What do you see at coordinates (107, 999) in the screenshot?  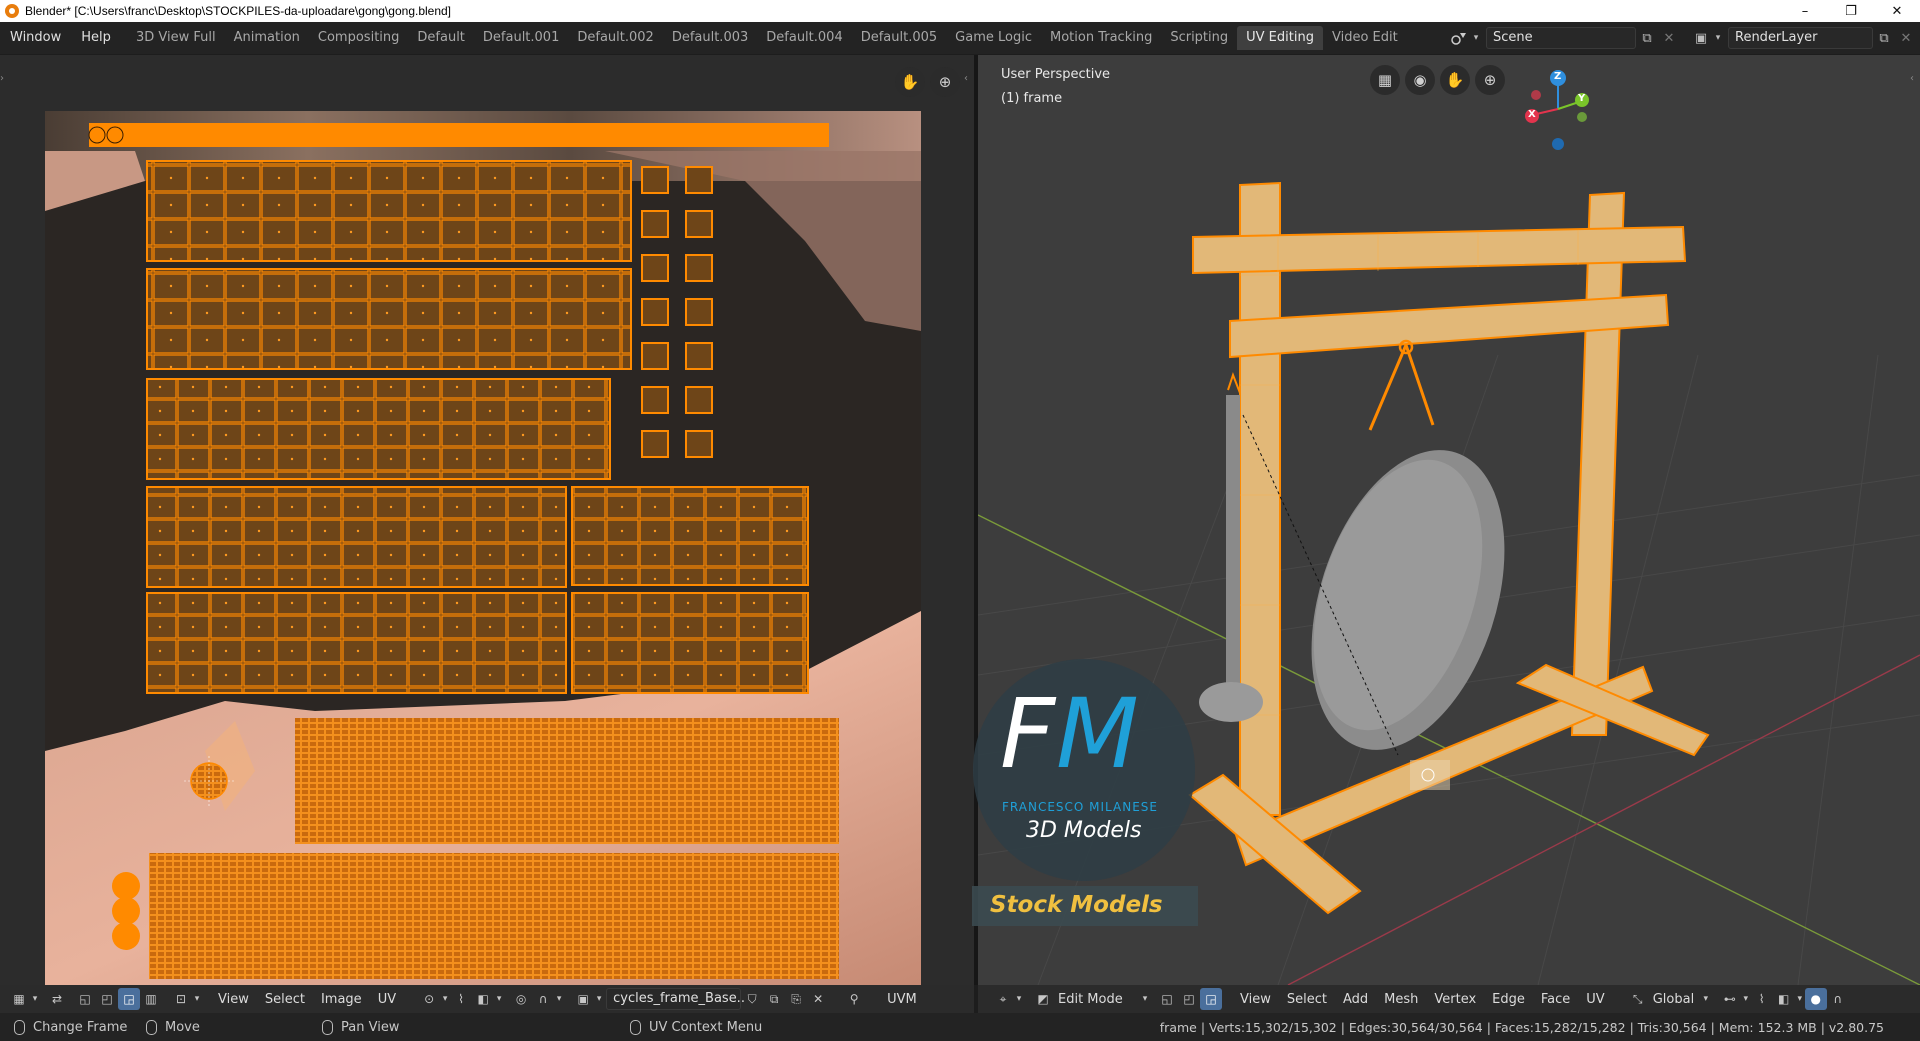 I see `edge-select-icon: ◰` at bounding box center [107, 999].